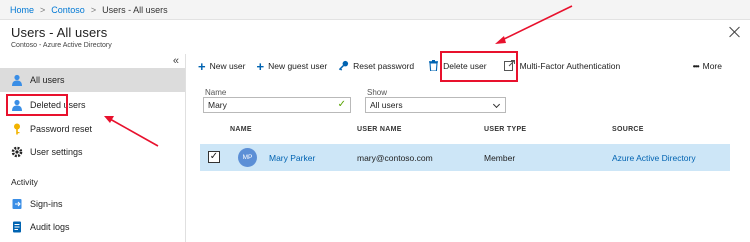  I want to click on user-icon, so click(17, 80).